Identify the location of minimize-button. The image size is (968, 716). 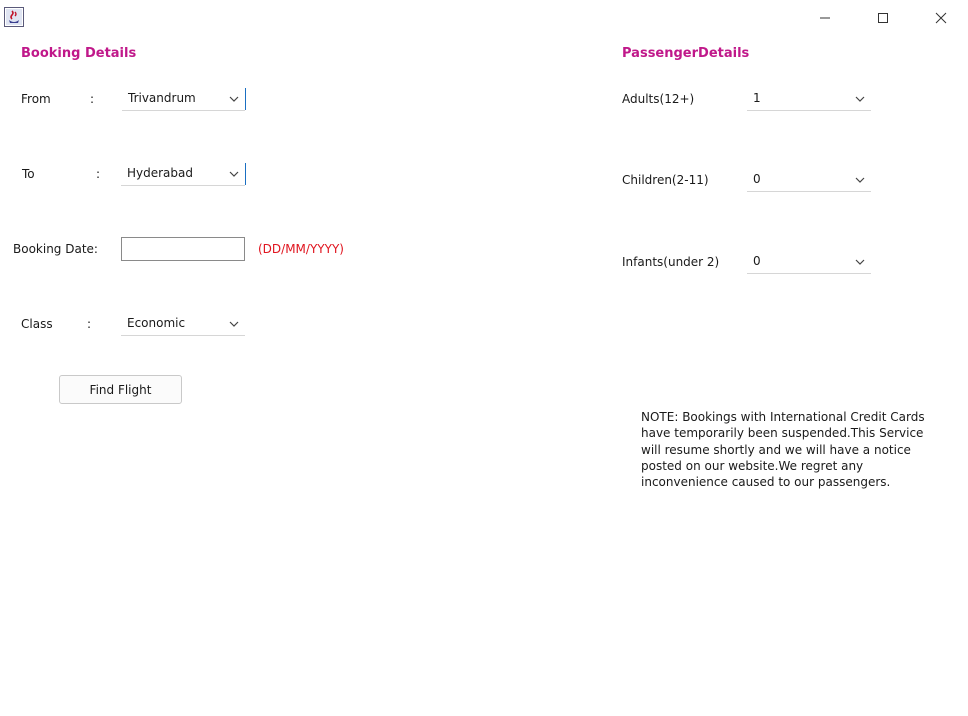
(825, 18).